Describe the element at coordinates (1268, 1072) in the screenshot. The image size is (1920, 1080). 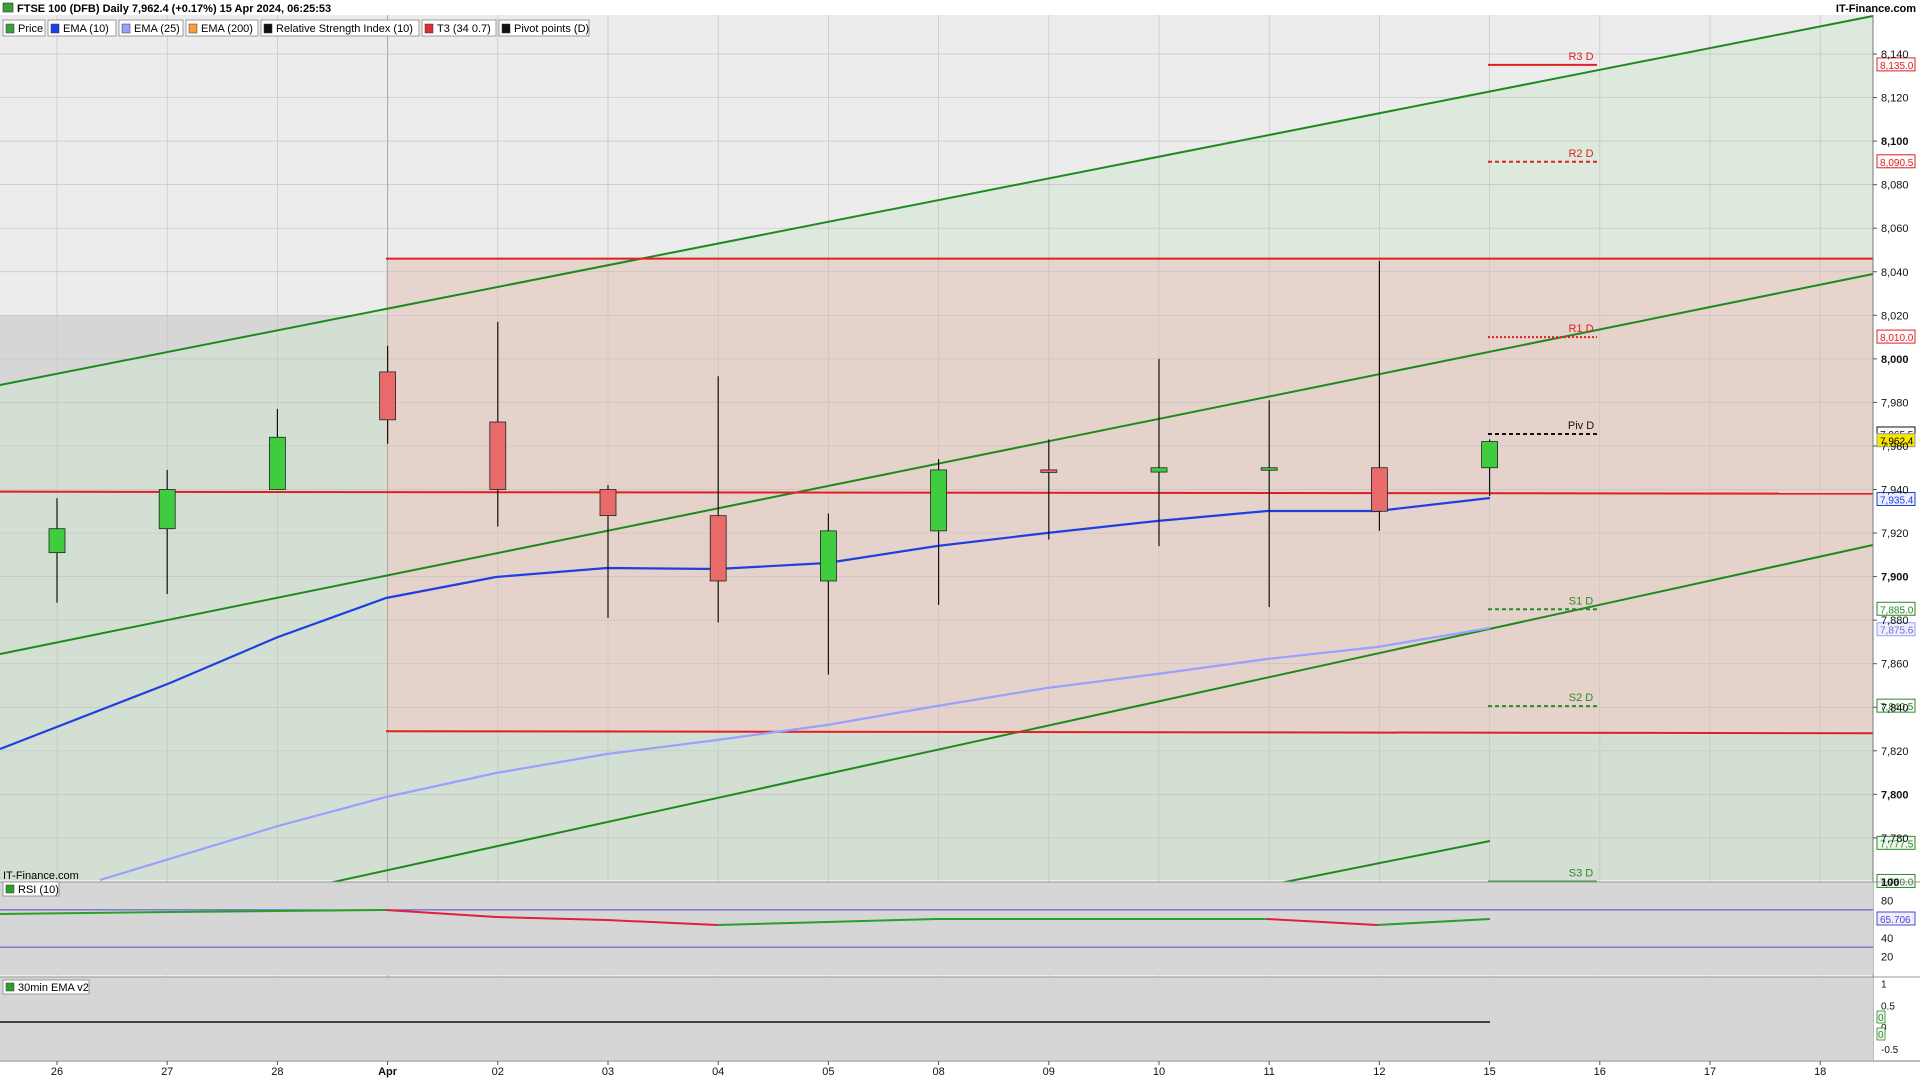
I see `date-tick-label: 11` at that location.